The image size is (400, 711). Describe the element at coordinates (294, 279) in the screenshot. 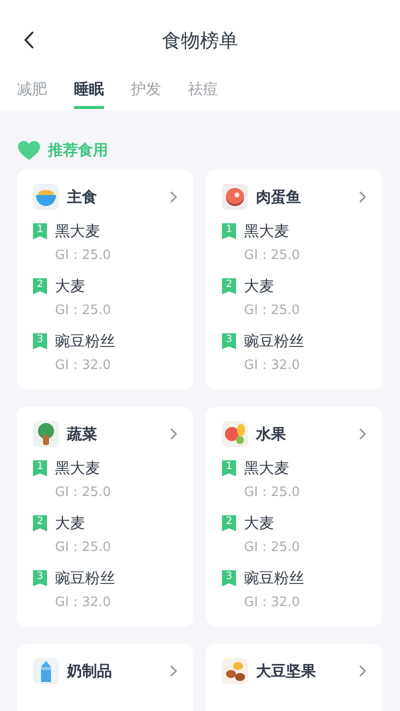

I see `category-card: 肉蛋鱼 1 黑大麦 GI：25.0 2 大麦 GI：25.0 3 豌豆粉丝 GI：32.0` at that location.